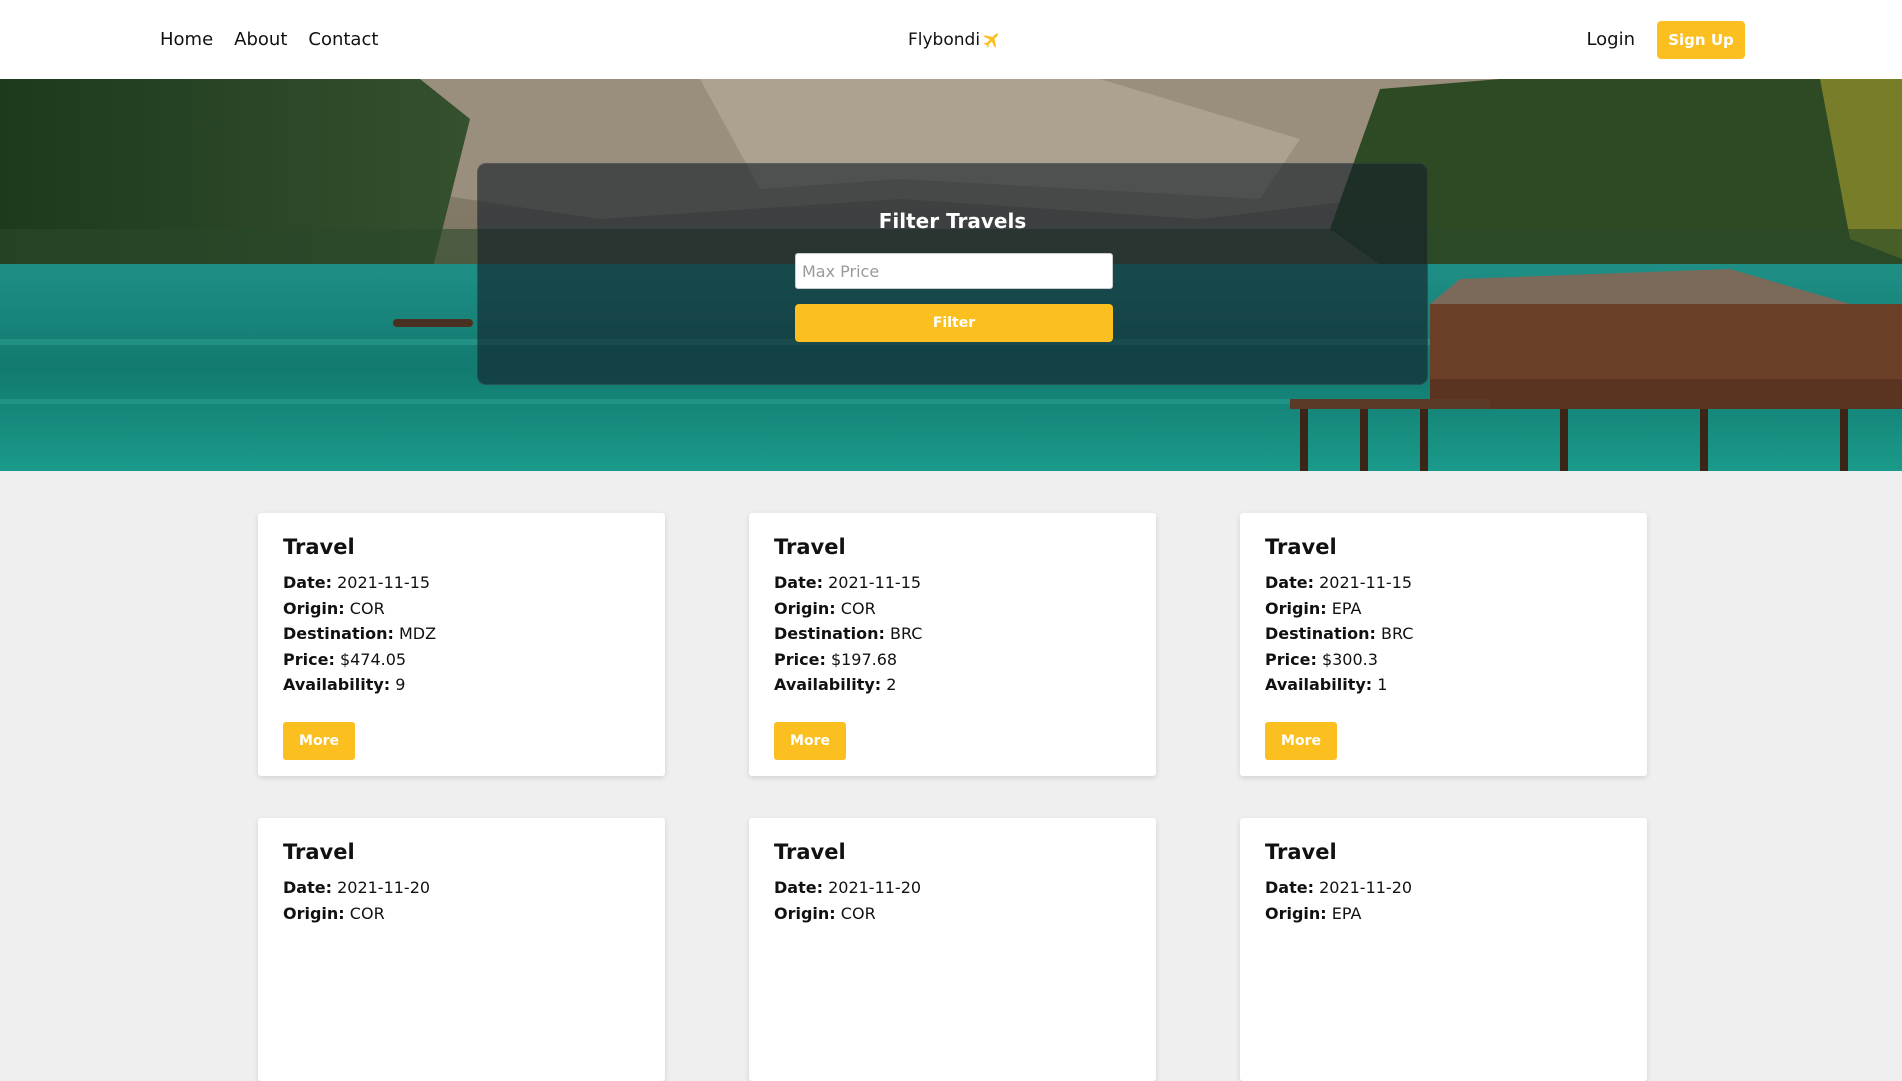 This screenshot has width=1902, height=1081. What do you see at coordinates (260, 39) in the screenshot?
I see `nav-about-link: About` at bounding box center [260, 39].